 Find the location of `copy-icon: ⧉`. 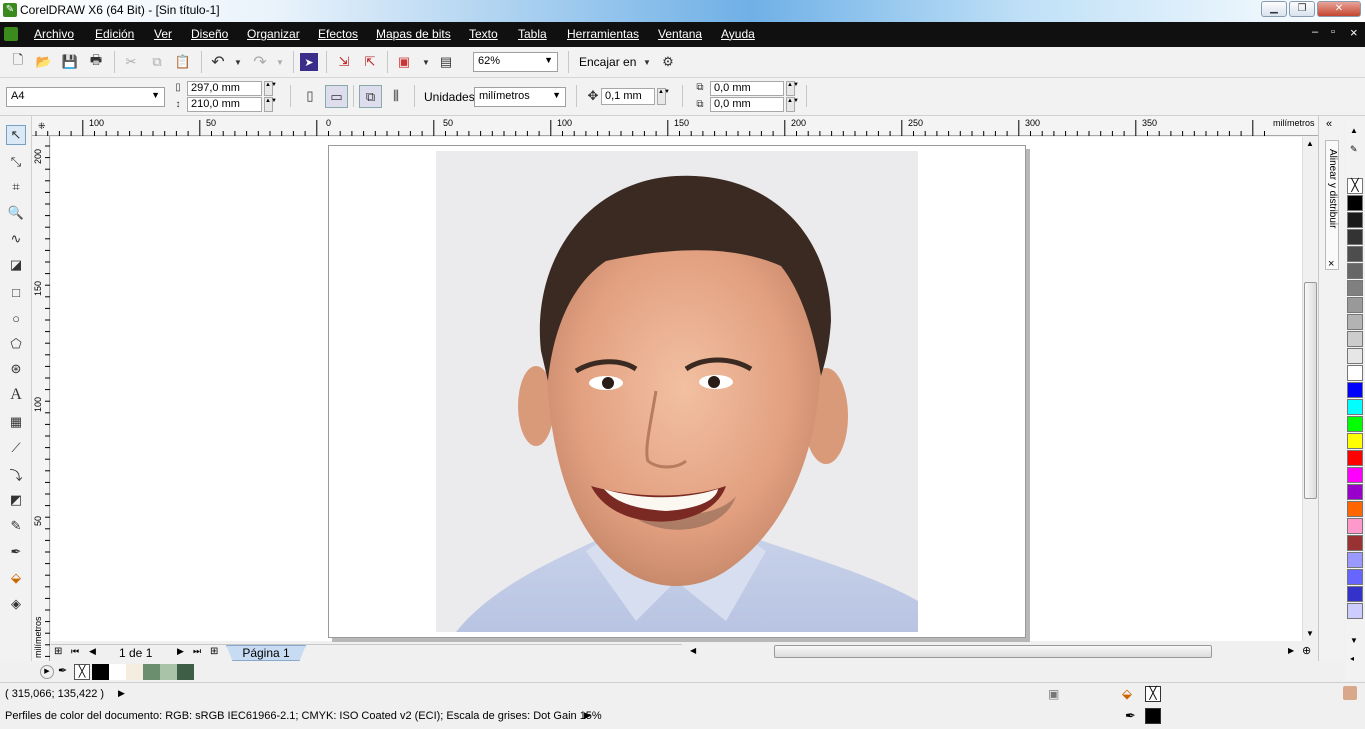

copy-icon: ⧉ is located at coordinates (157, 62).